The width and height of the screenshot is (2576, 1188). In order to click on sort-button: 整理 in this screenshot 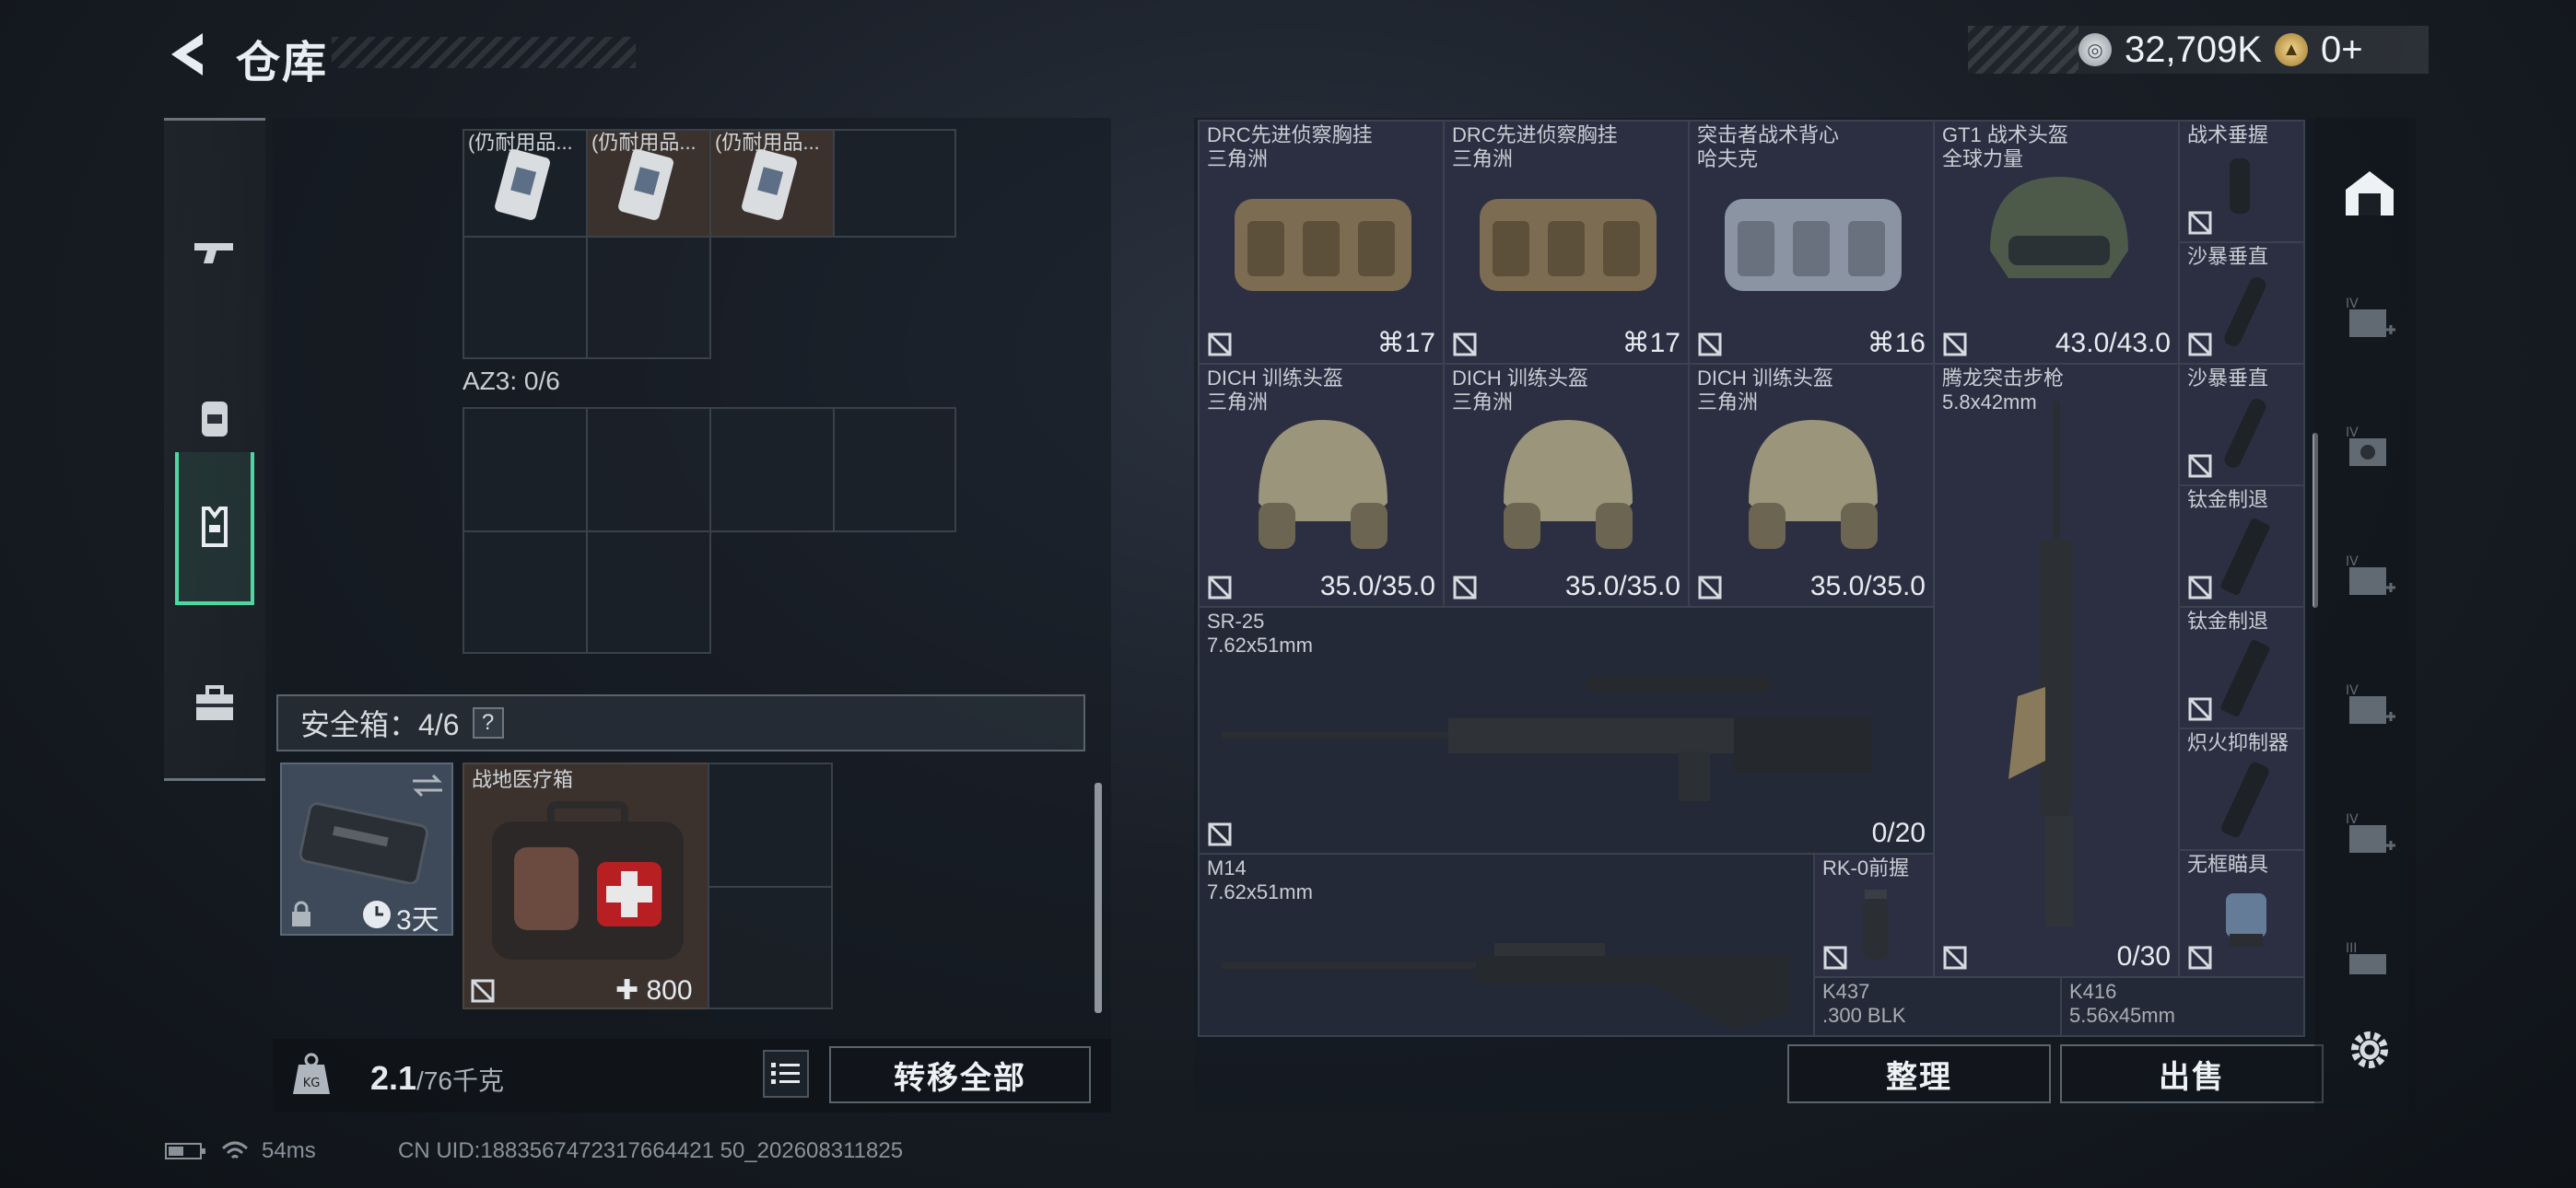, I will do `click(1919, 1073)`.